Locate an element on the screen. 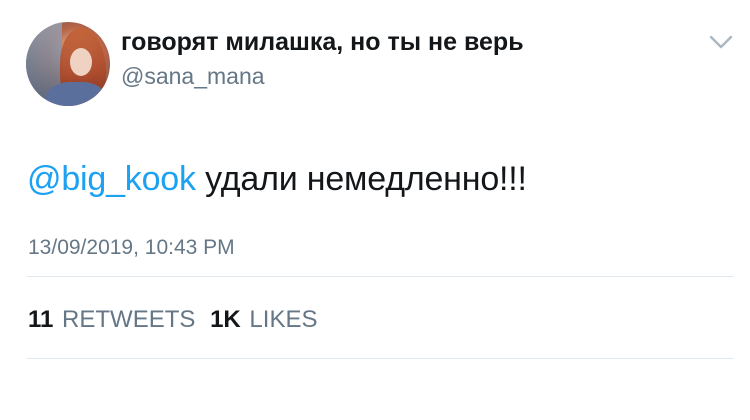 Image resolution: width=750 pixels, height=420 pixels. likes-stat: 1K LIKES is located at coordinates (263, 320).